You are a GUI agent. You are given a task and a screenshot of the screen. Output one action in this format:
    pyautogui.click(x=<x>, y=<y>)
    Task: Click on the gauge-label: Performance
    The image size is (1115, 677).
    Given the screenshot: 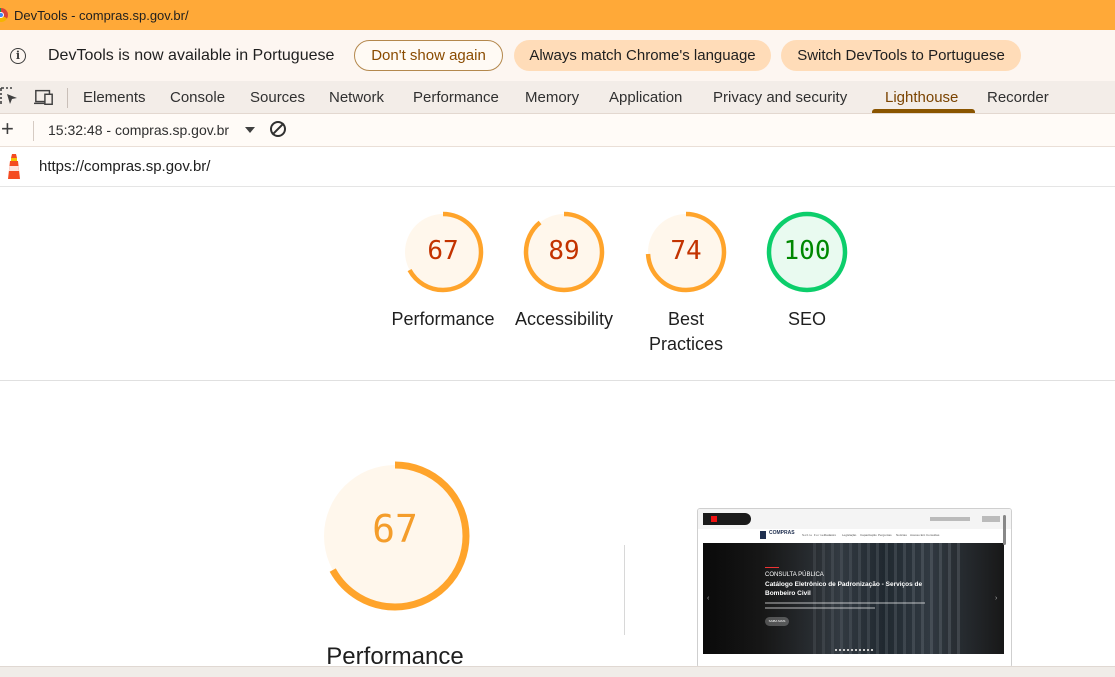 What is the action you would take?
    pyautogui.click(x=443, y=319)
    